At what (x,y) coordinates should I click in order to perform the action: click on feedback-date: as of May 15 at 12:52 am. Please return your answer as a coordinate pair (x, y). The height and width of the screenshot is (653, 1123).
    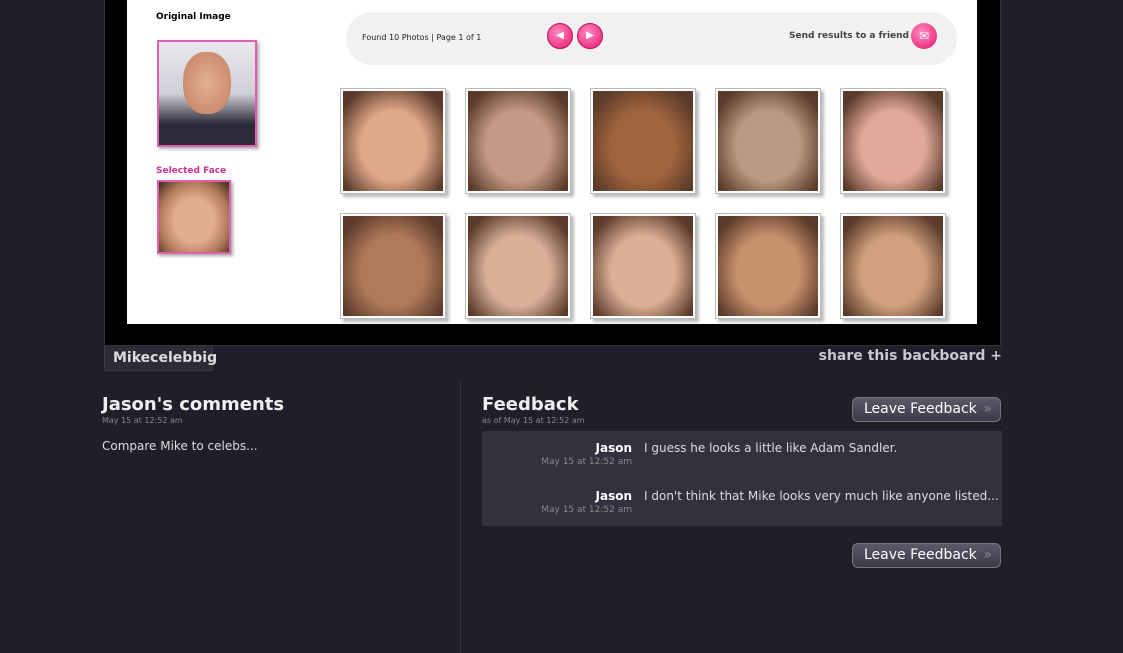
    Looking at the image, I should click on (533, 420).